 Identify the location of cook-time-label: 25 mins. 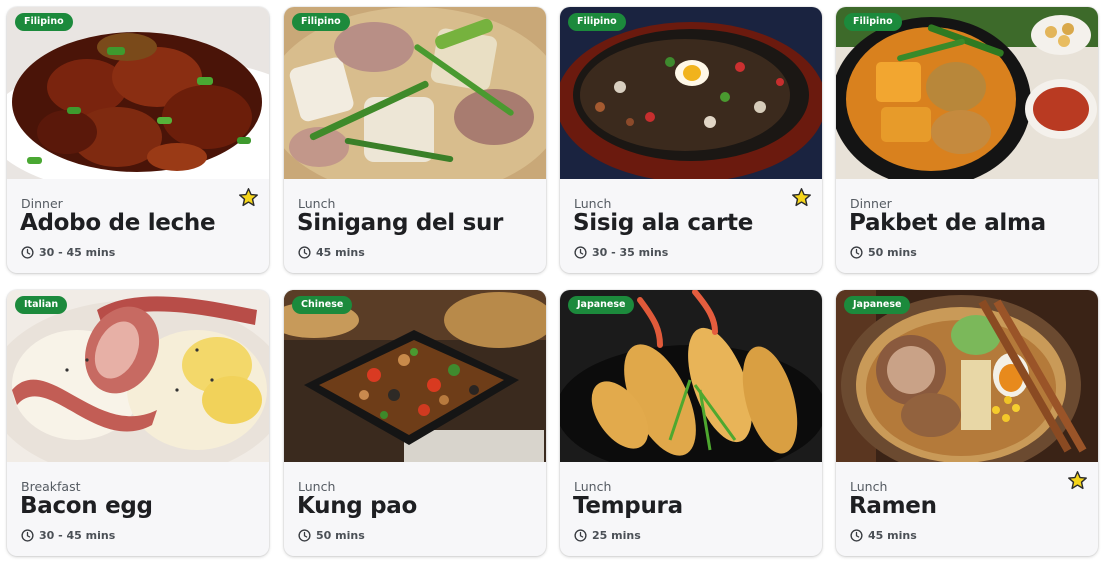
(616, 535).